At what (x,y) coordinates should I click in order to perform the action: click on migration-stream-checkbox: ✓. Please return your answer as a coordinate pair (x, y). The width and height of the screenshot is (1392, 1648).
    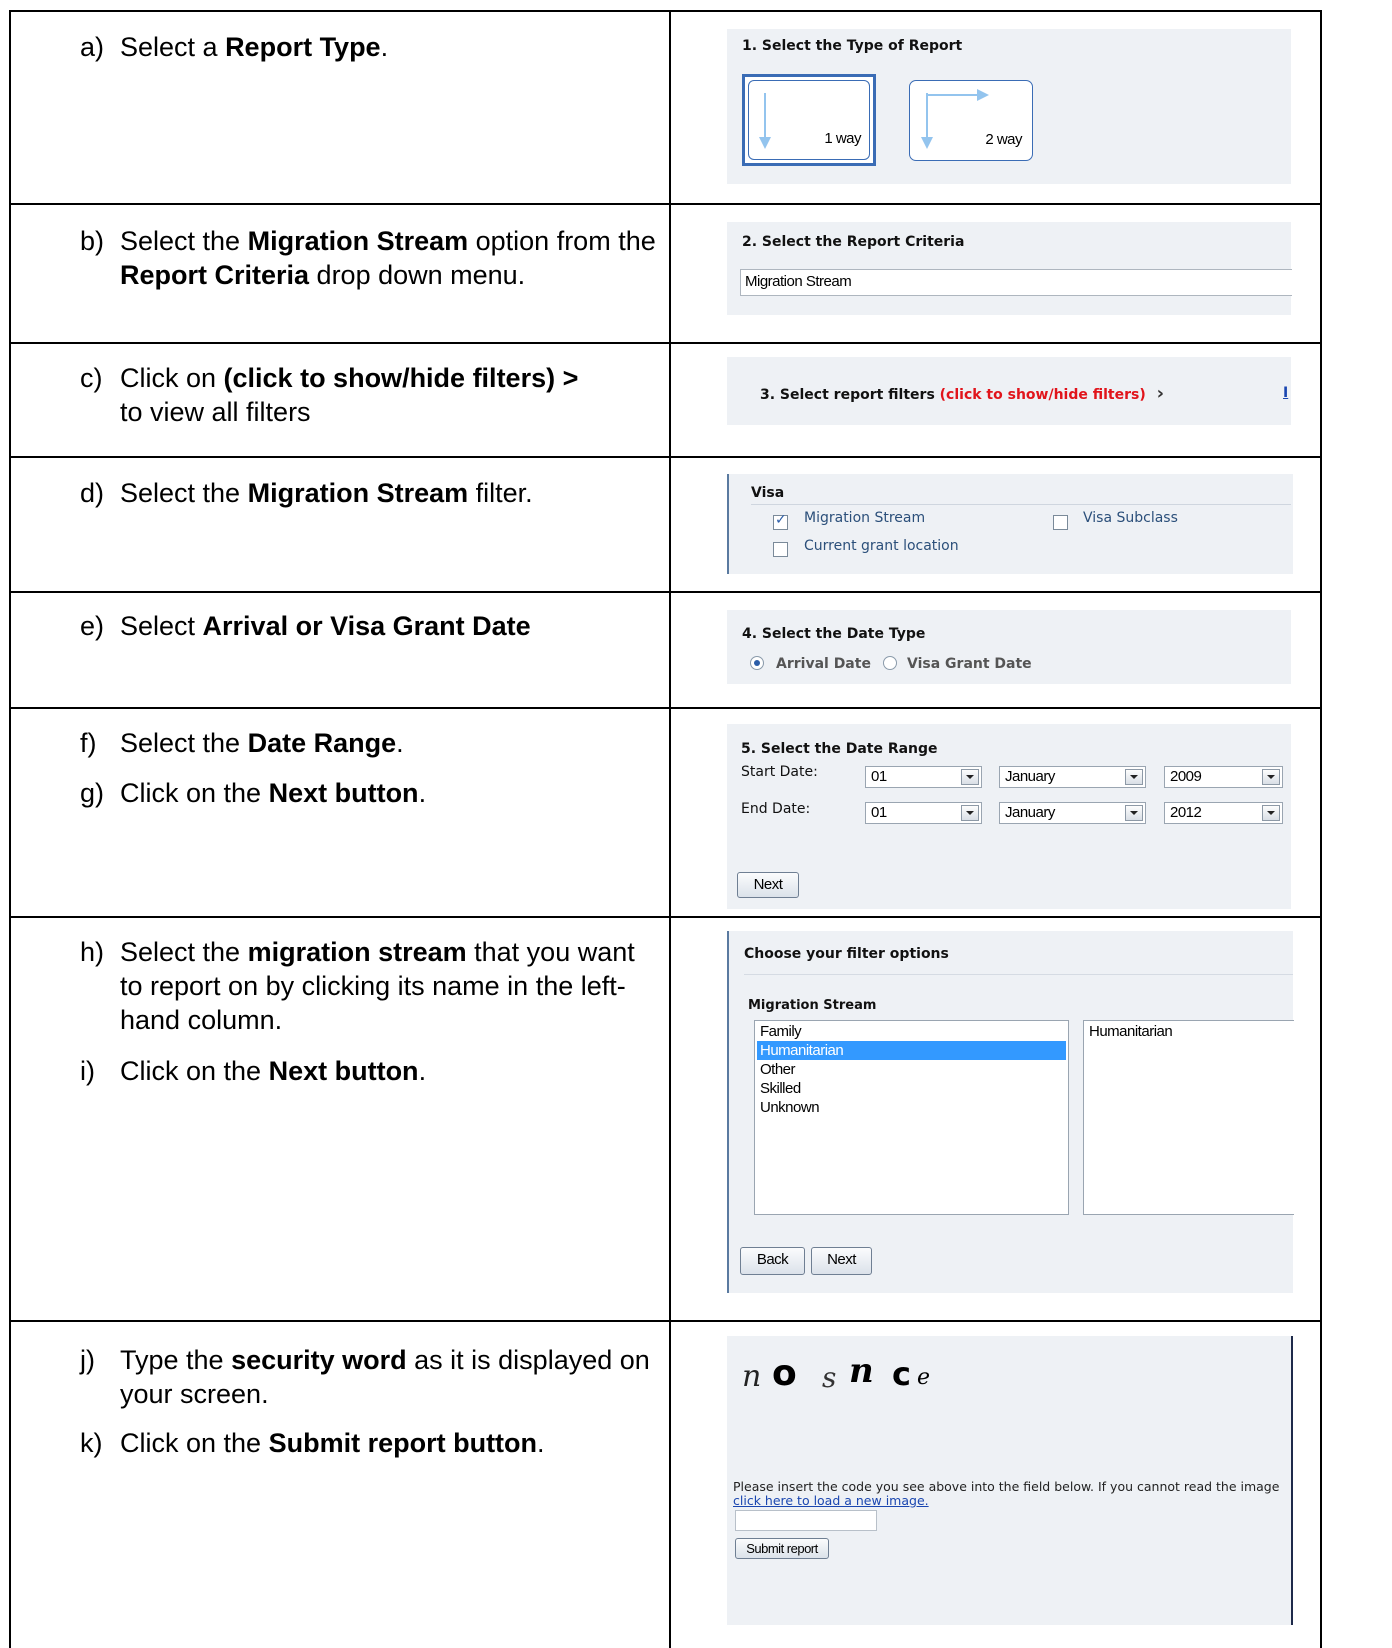
    Looking at the image, I should click on (780, 521).